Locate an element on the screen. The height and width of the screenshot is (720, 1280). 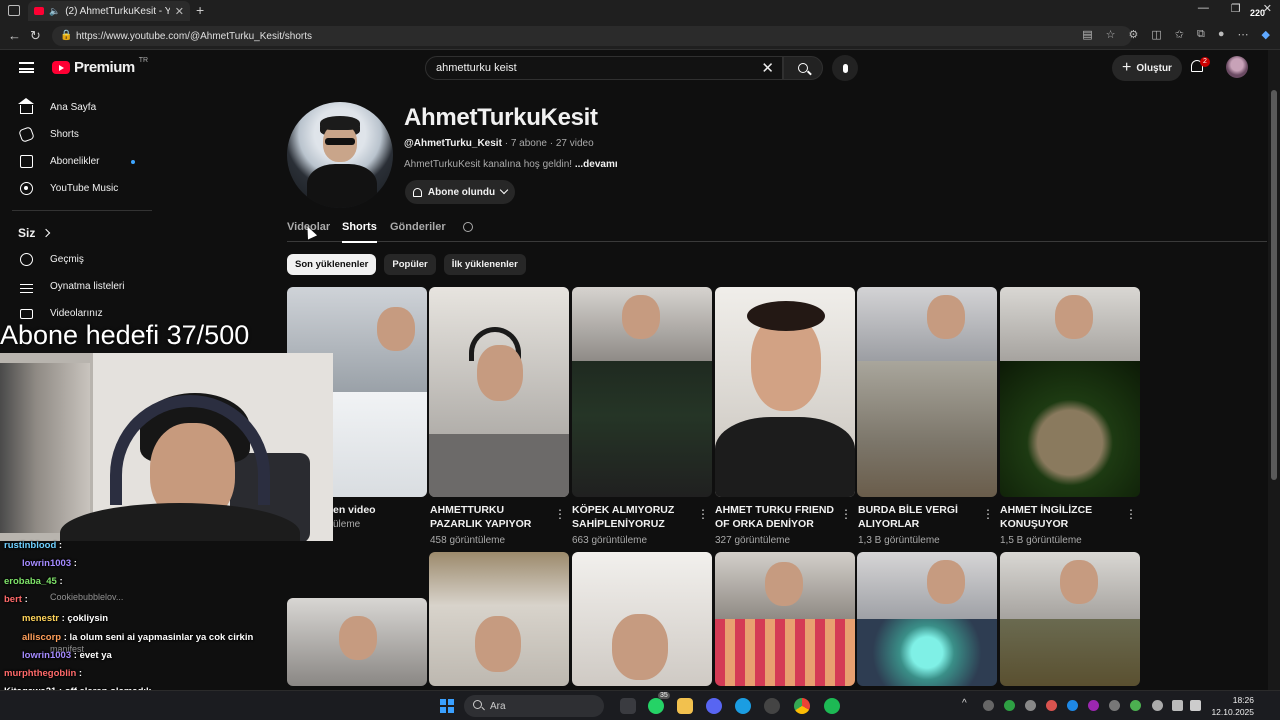
github-icon is located at coordinates (772, 706).